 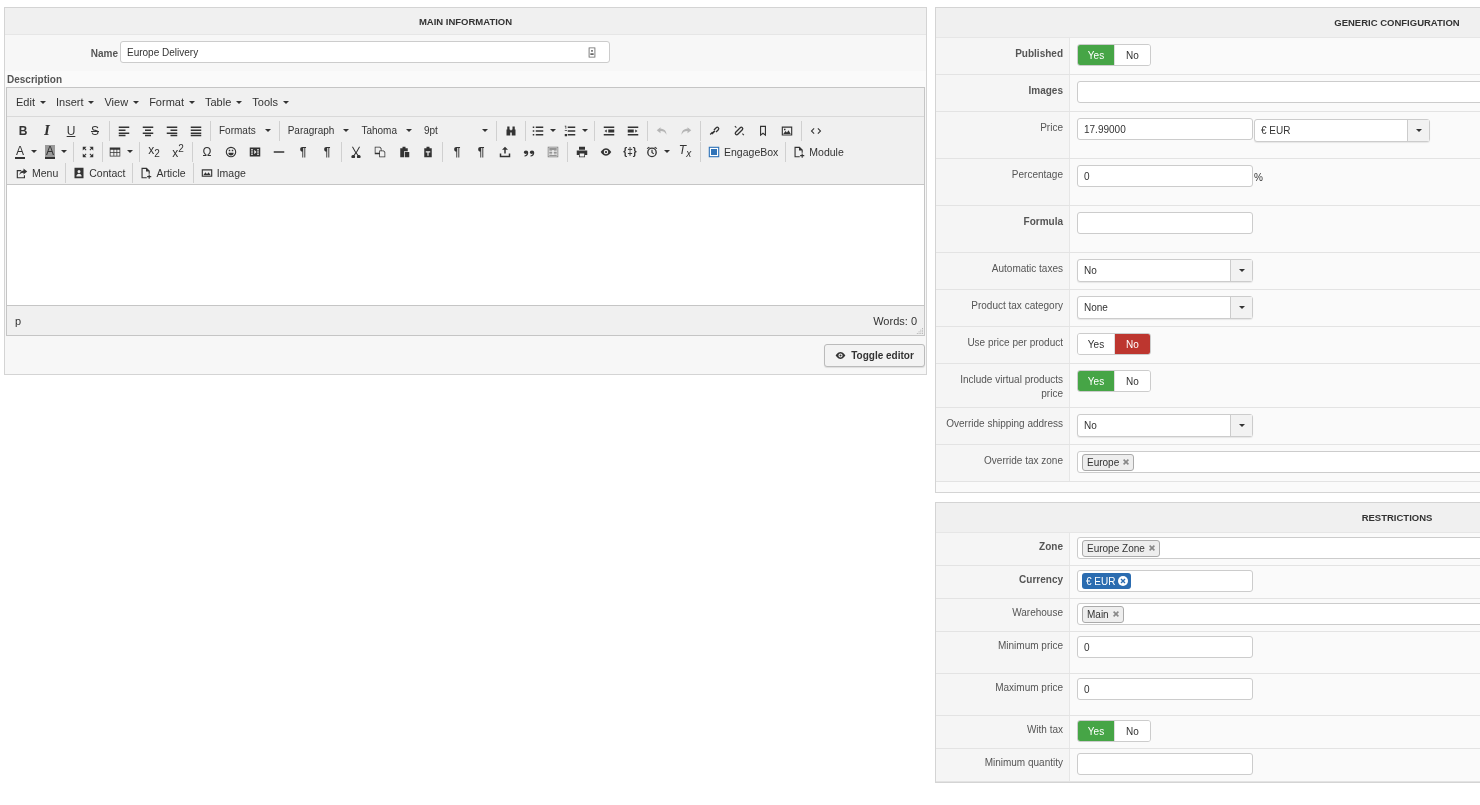 I want to click on left-to-right-button: ¶, so click(x=303, y=151).